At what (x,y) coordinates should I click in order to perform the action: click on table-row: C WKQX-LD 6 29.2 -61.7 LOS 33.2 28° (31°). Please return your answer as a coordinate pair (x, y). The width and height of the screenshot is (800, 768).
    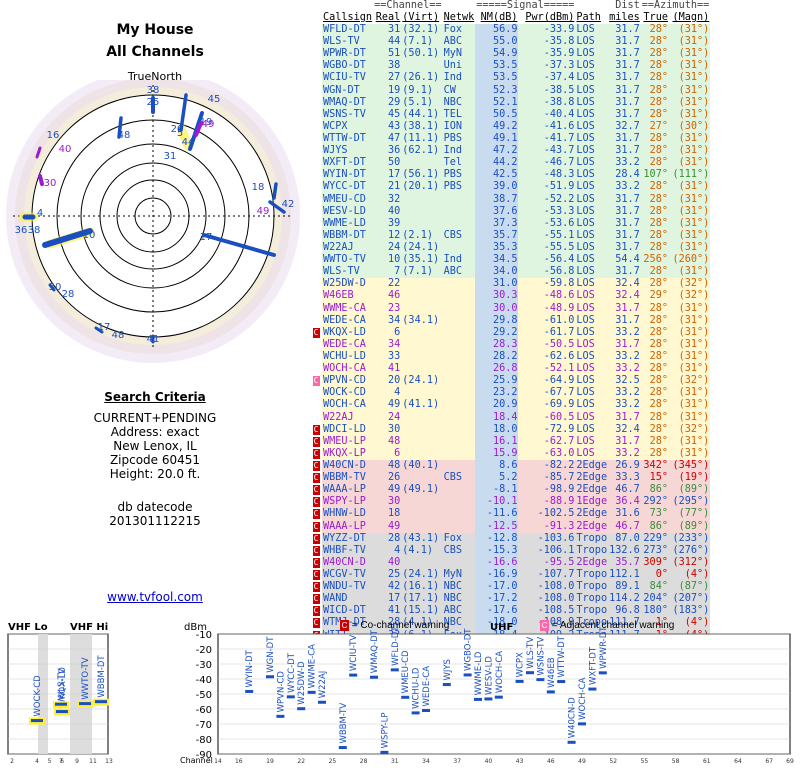
    Looking at the image, I should click on (510, 332).